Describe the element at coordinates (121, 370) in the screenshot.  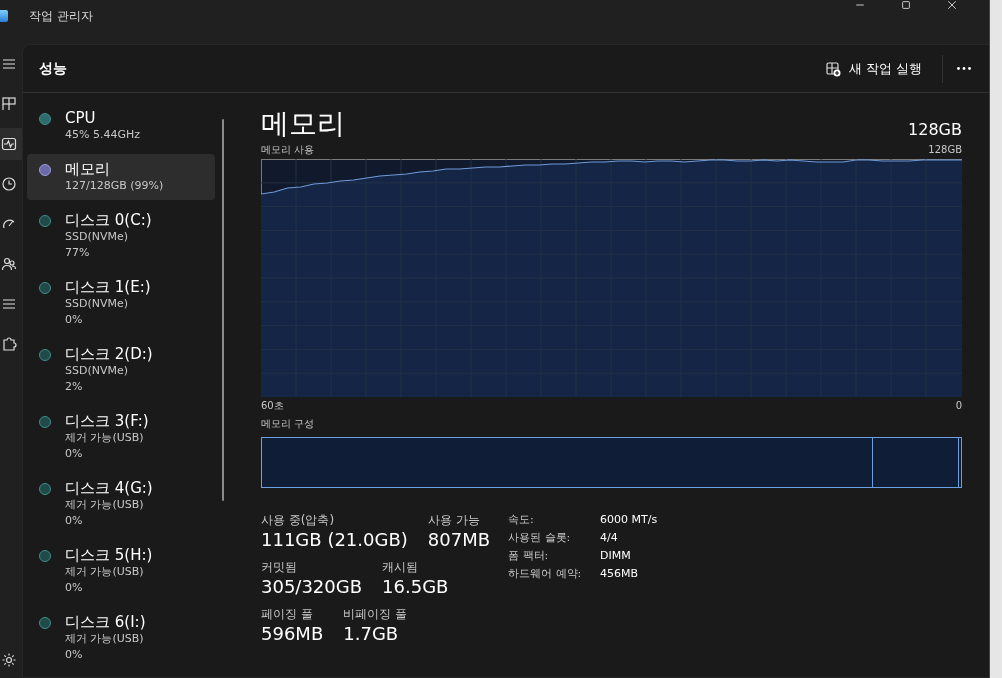
I see `device-item: 디스크 2(D:) SSD(NVMe) 2%` at that location.